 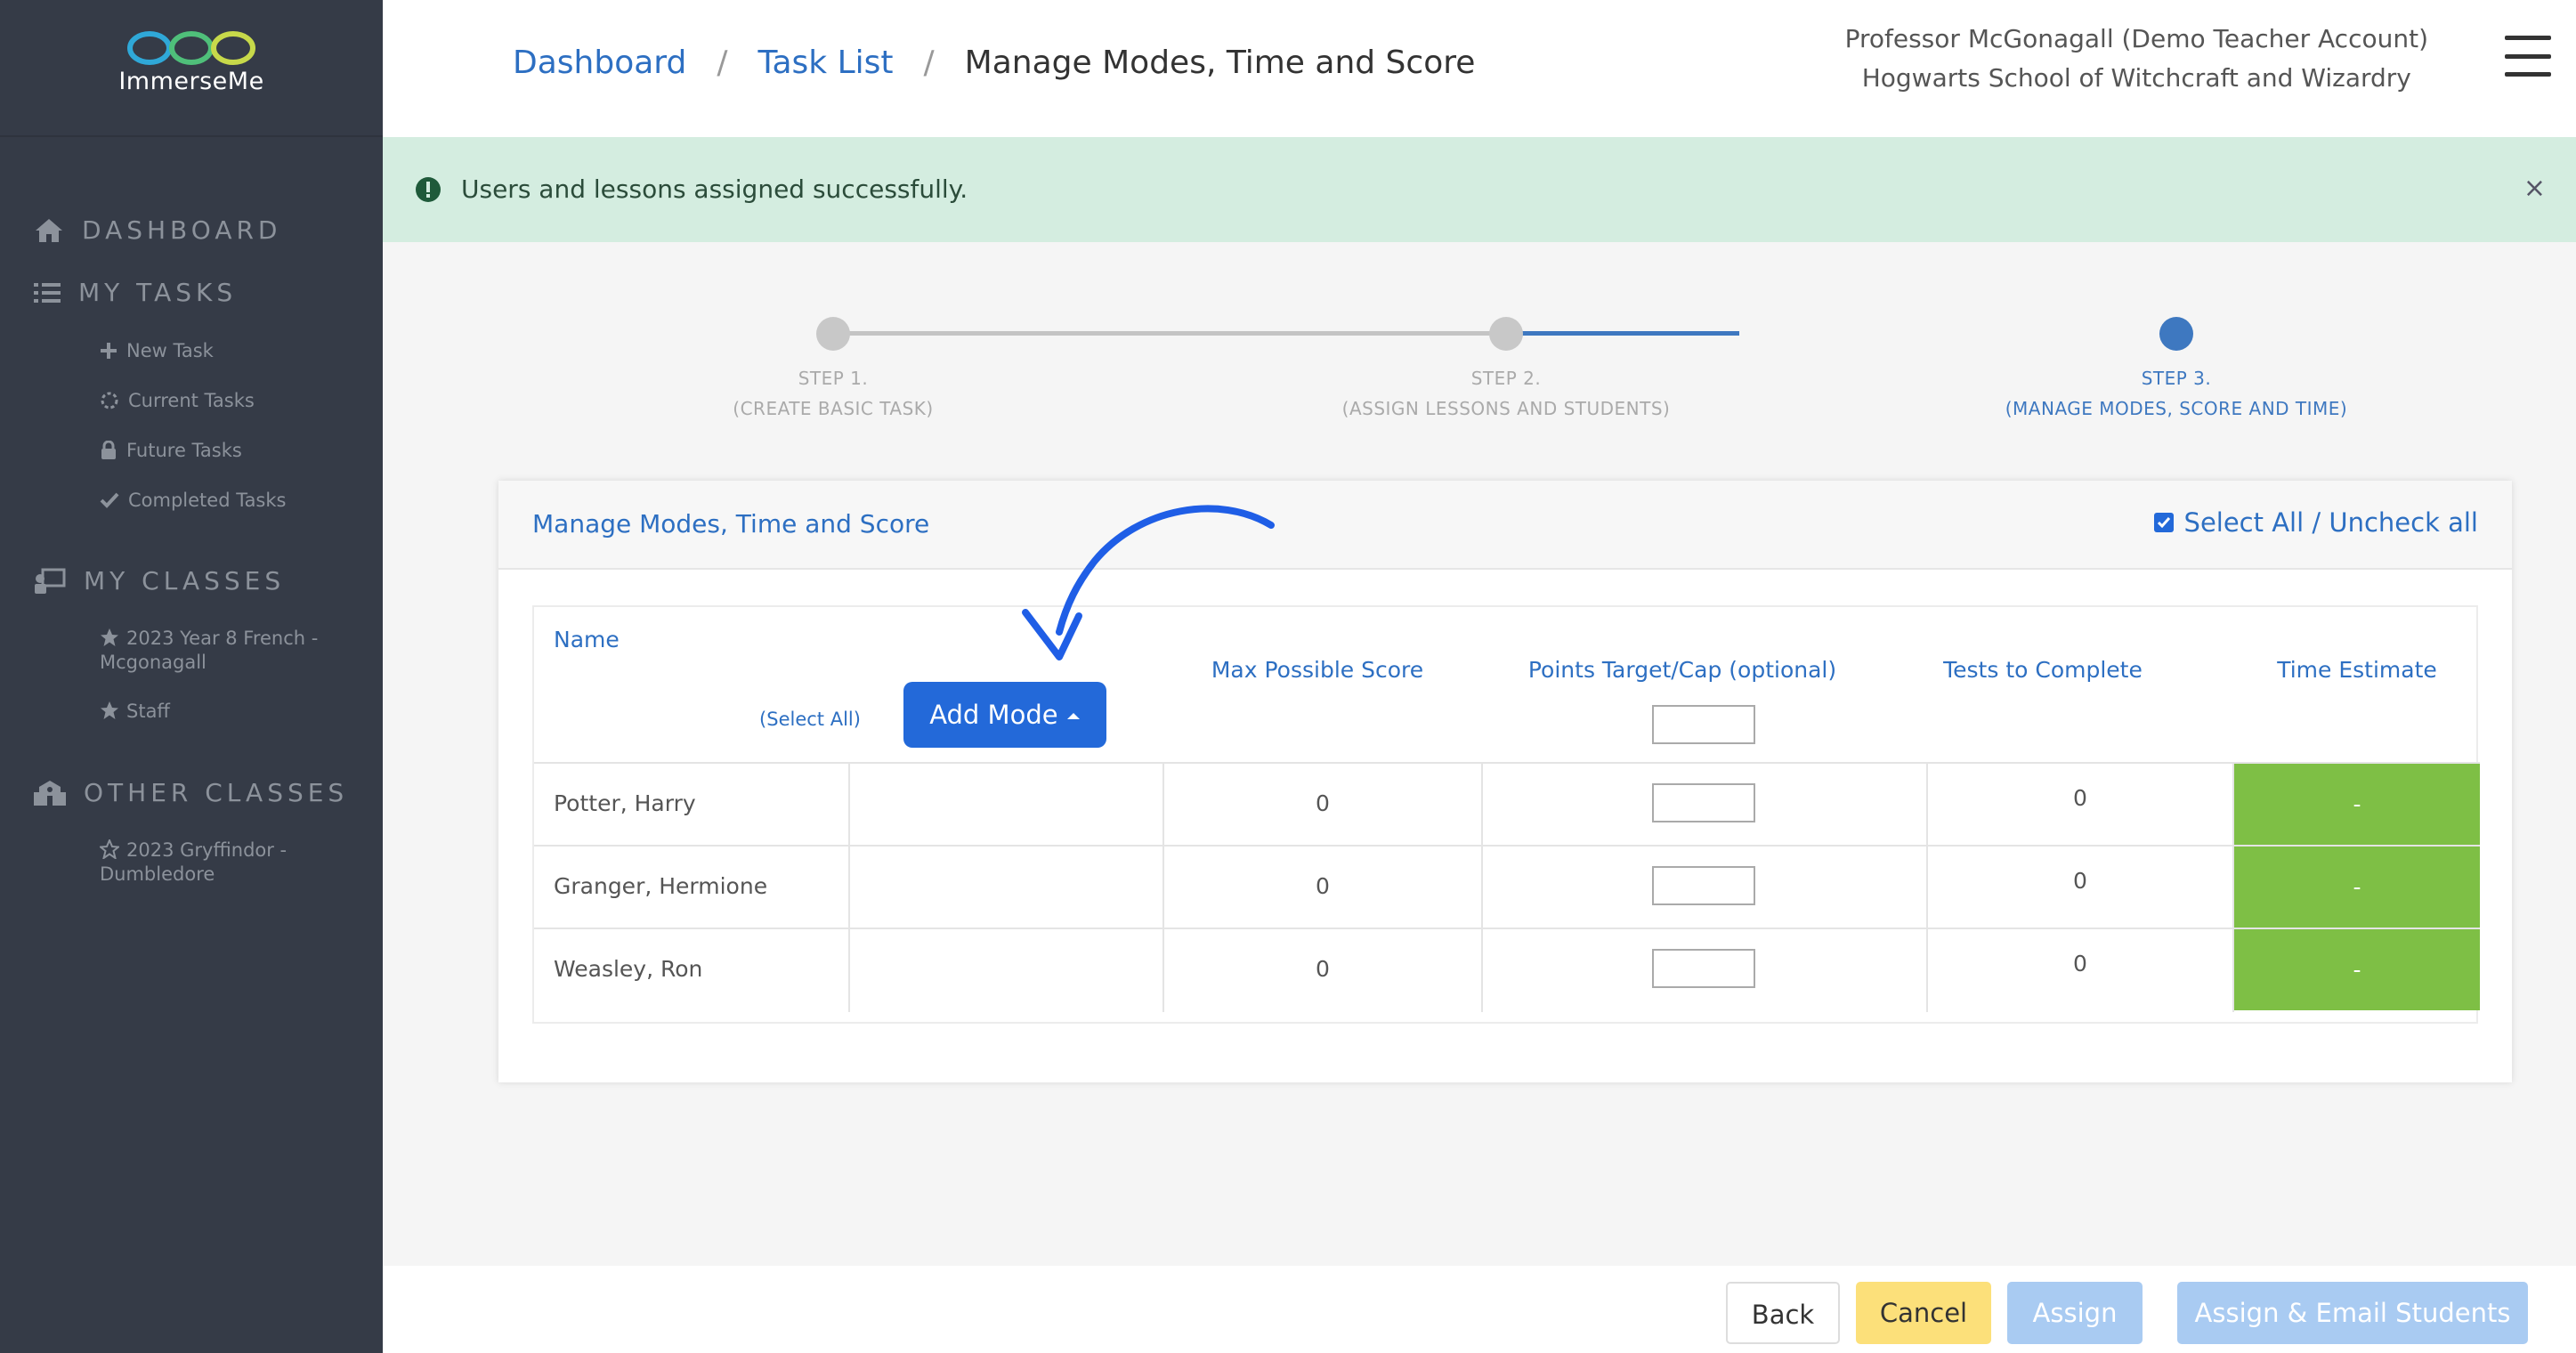 I want to click on step-2-label: STEP 2. (ASSIGN LESSONS AND STUDENTS), so click(x=1506, y=394).